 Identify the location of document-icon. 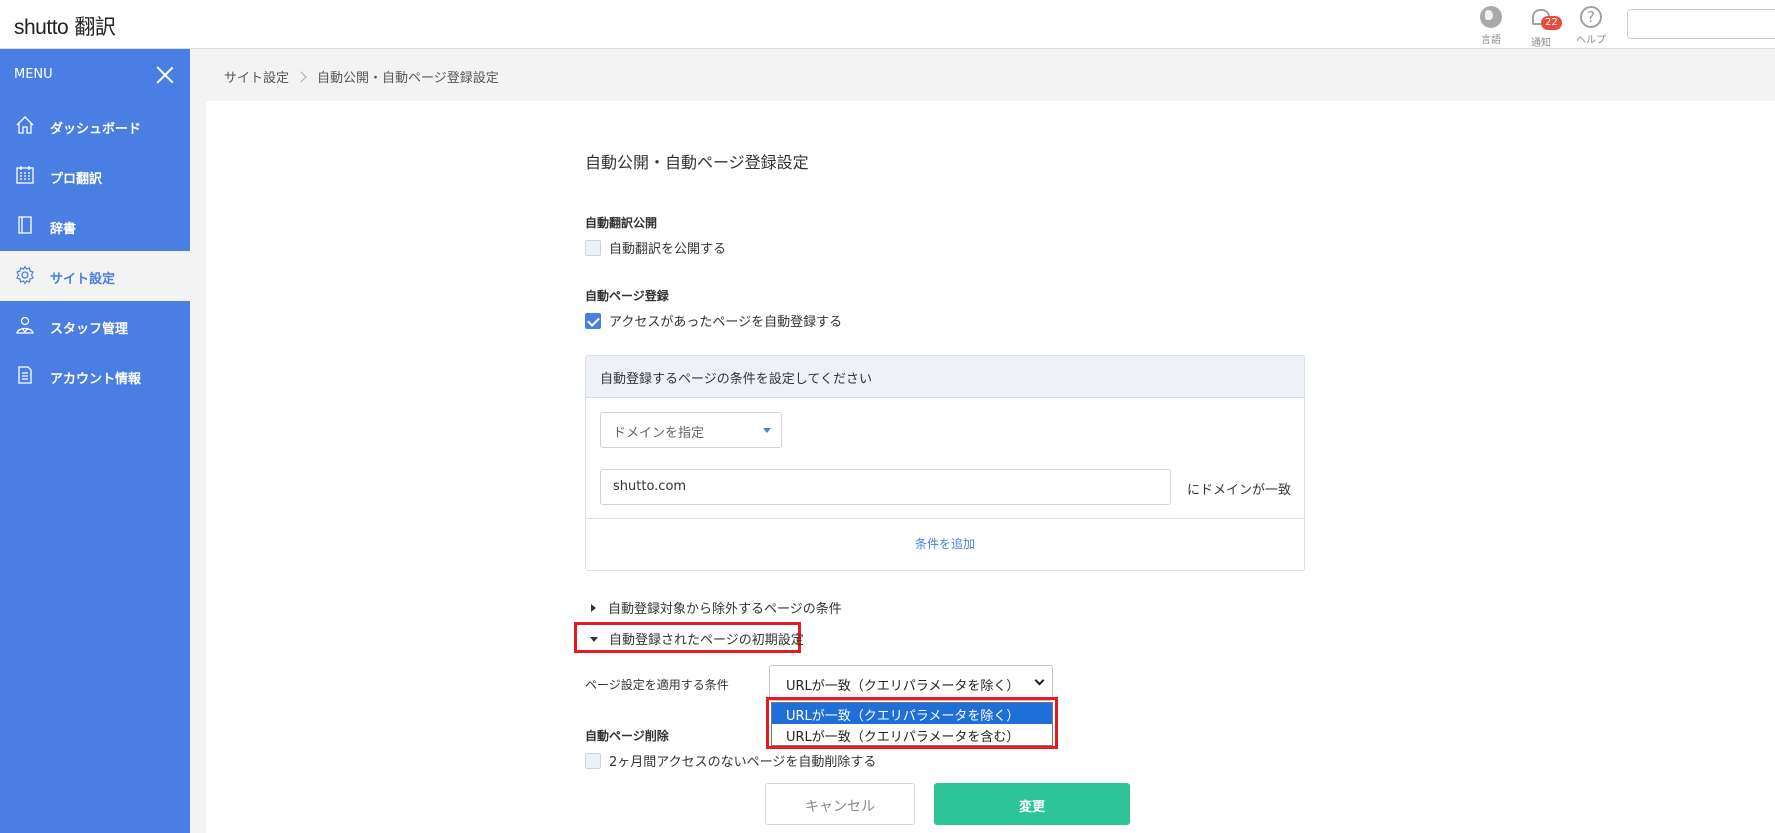
(25, 375).